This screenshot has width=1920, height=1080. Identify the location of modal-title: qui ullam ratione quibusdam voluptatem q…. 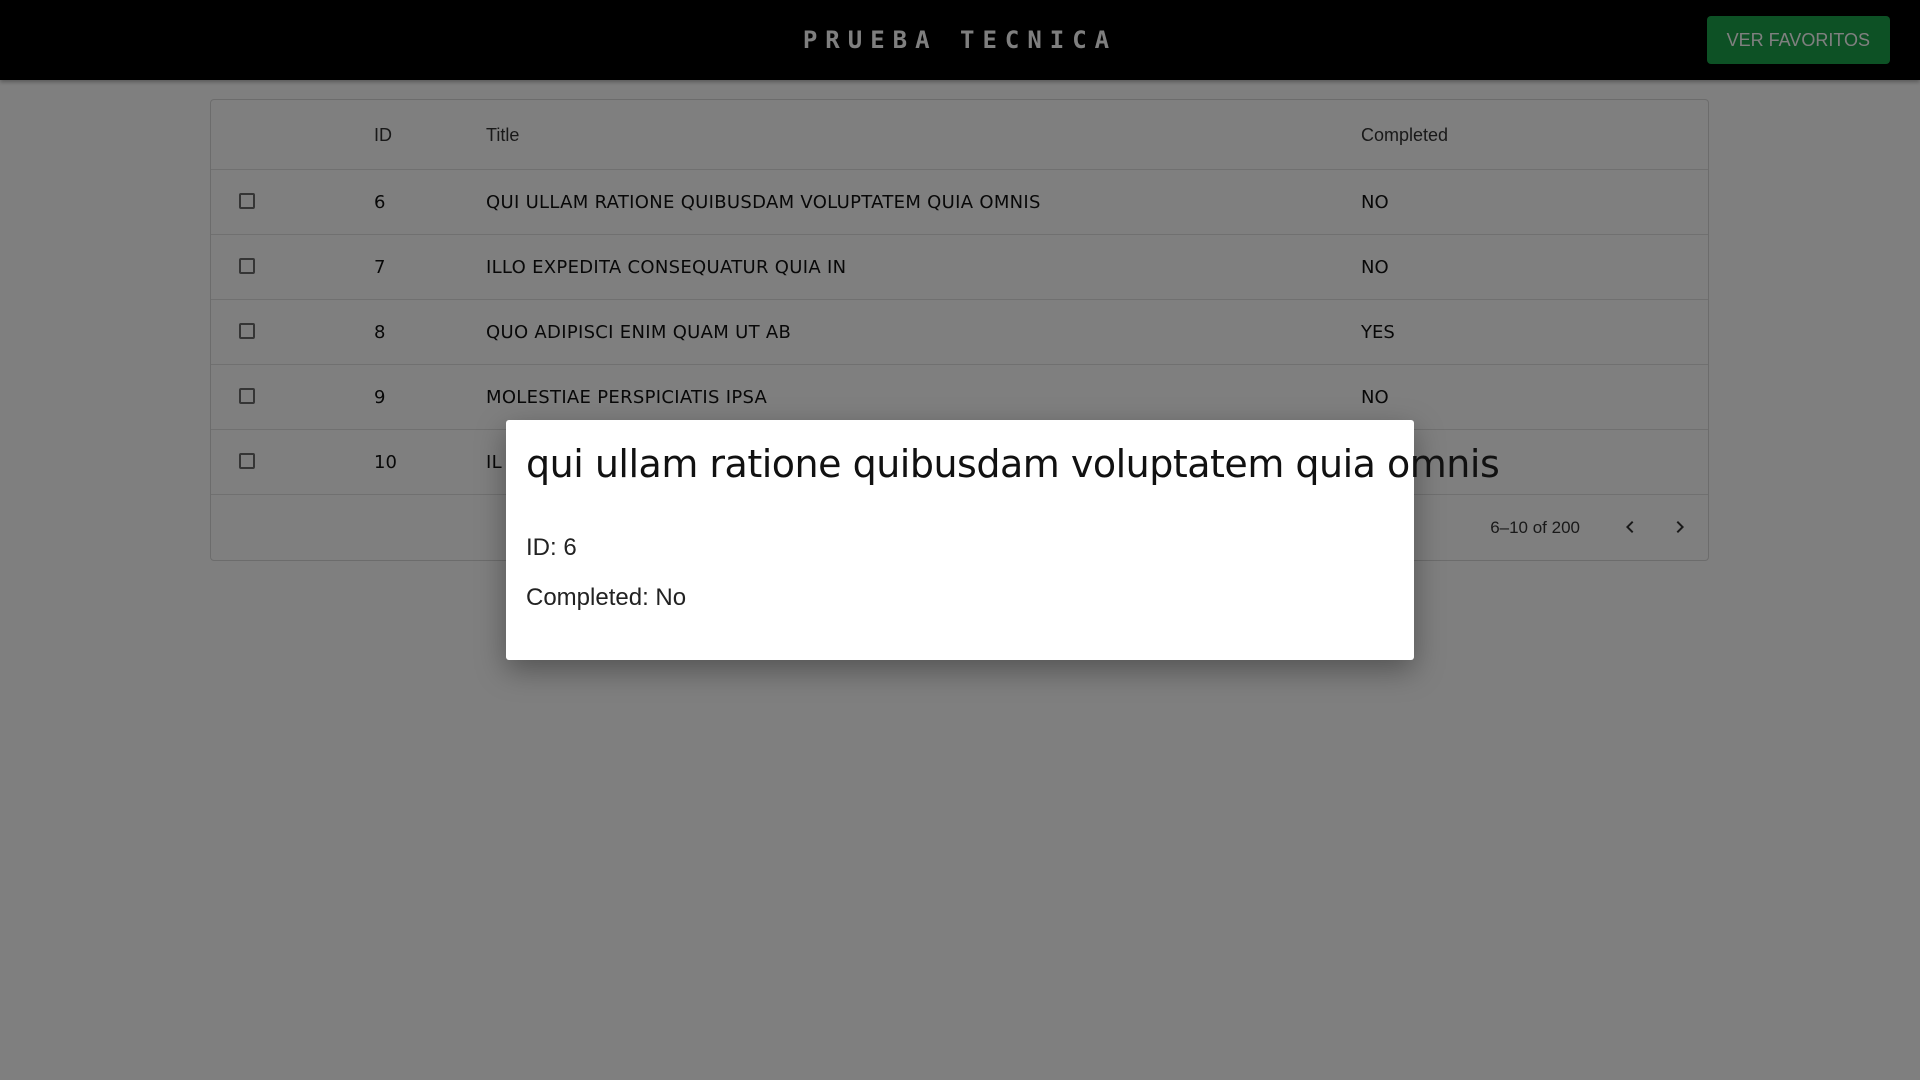
(1013, 464).